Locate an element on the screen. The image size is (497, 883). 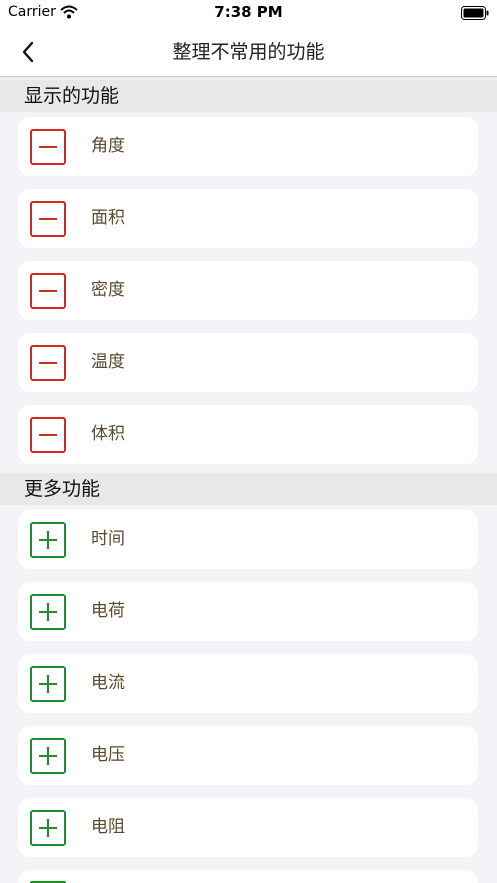
list-item: 角度 is located at coordinates (248, 146).